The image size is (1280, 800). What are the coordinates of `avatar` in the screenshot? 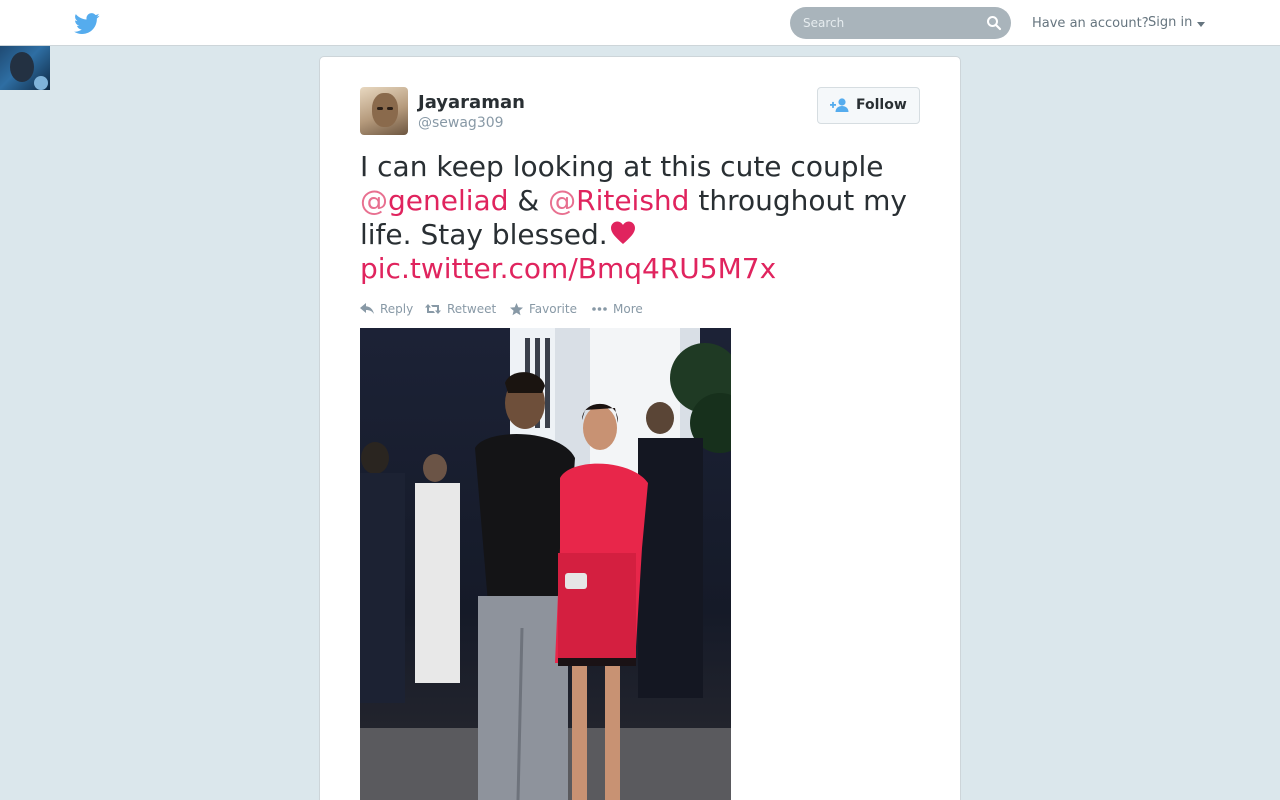 It's located at (384, 111).